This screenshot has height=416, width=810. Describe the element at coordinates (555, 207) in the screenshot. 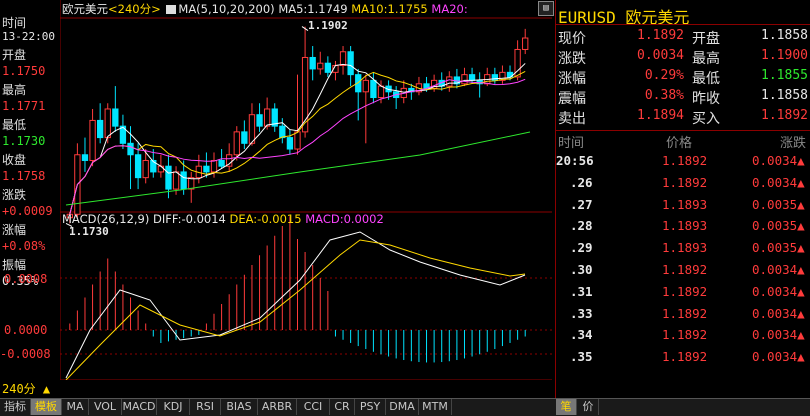

I see `panel-divider` at that location.